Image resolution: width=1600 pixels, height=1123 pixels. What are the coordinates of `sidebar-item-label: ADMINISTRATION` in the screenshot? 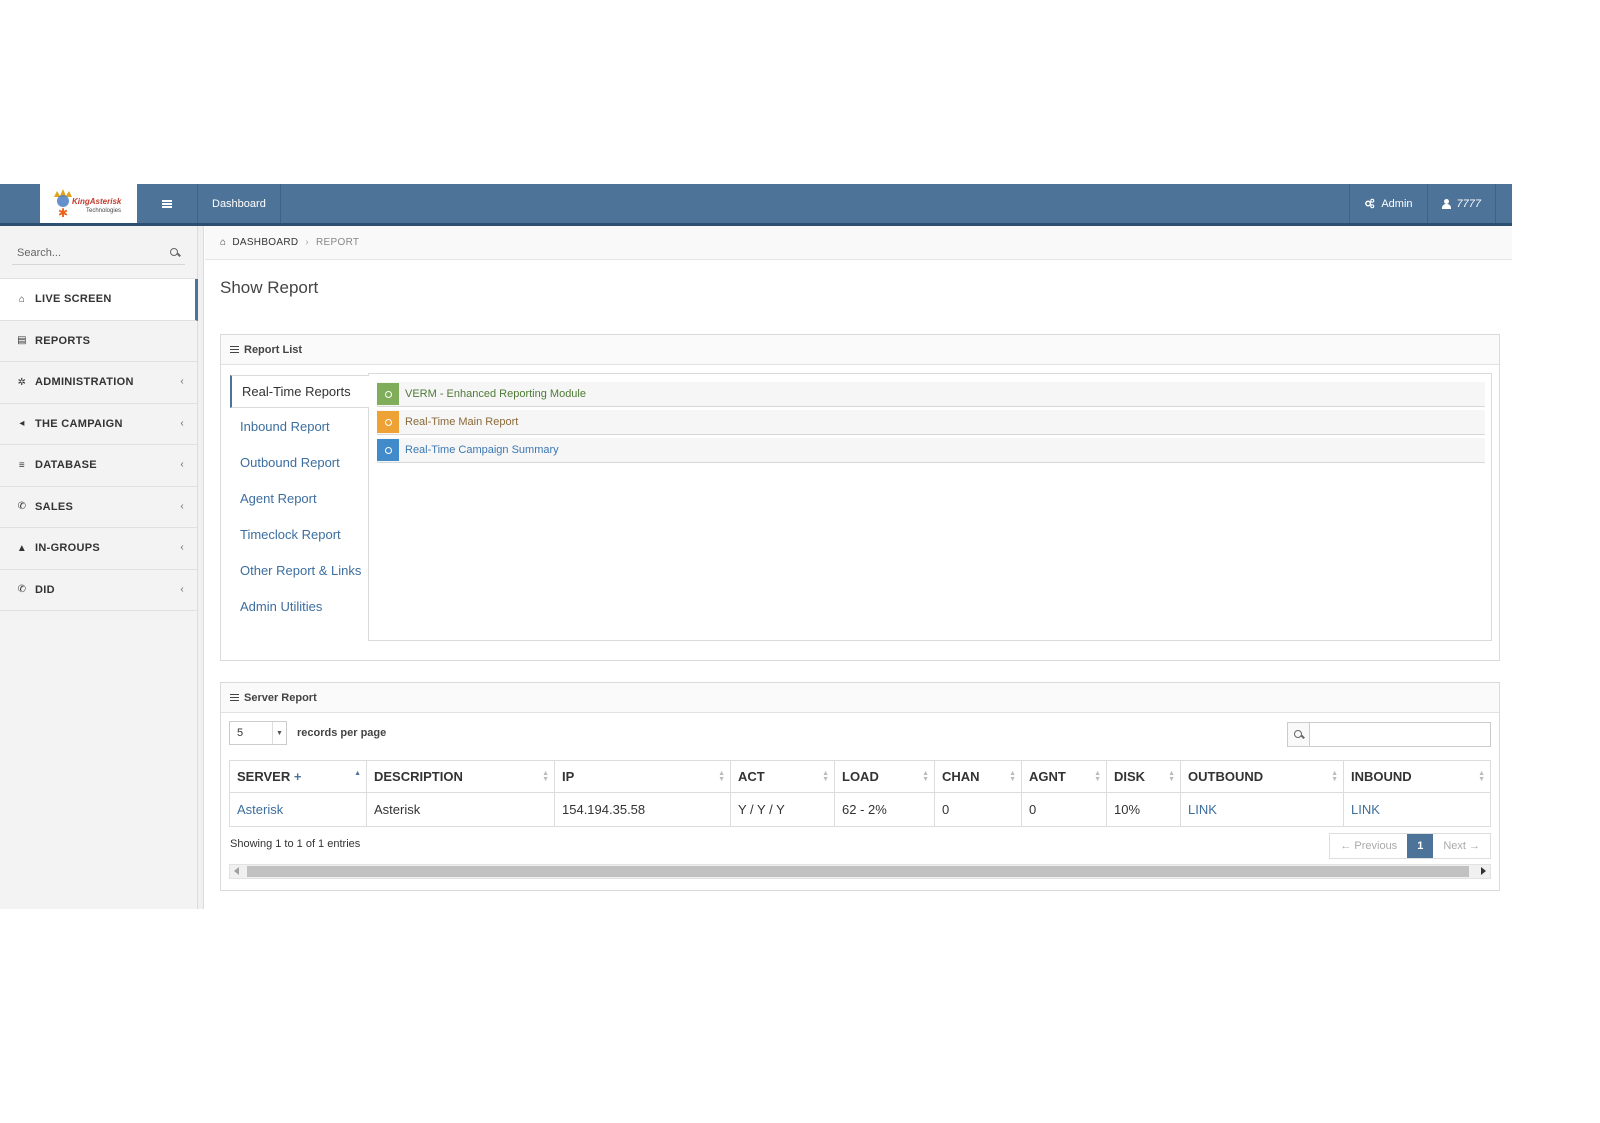 It's located at (84, 382).